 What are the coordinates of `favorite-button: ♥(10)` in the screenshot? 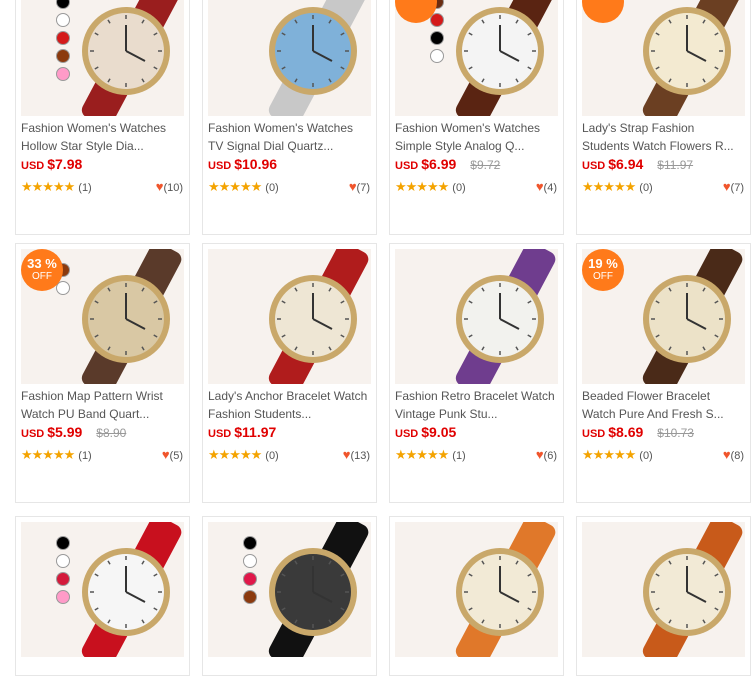 It's located at (169, 186).